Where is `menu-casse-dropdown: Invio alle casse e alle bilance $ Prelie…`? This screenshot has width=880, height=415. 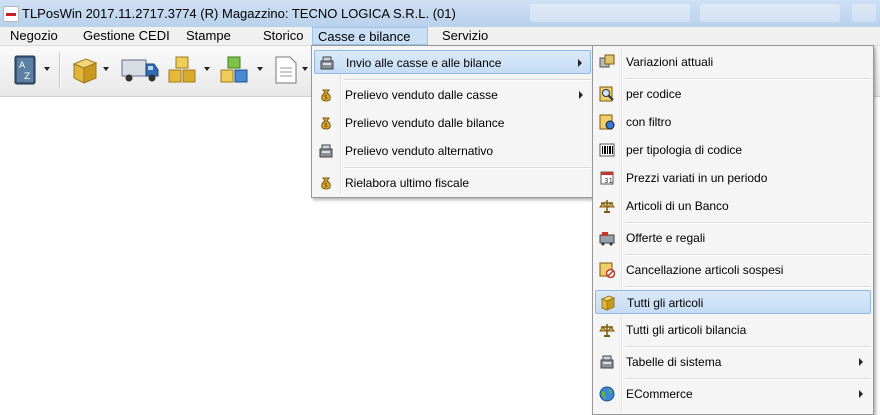
menu-casse-dropdown: Invio alle casse e alle bilance $ Prelie… is located at coordinates (452, 121).